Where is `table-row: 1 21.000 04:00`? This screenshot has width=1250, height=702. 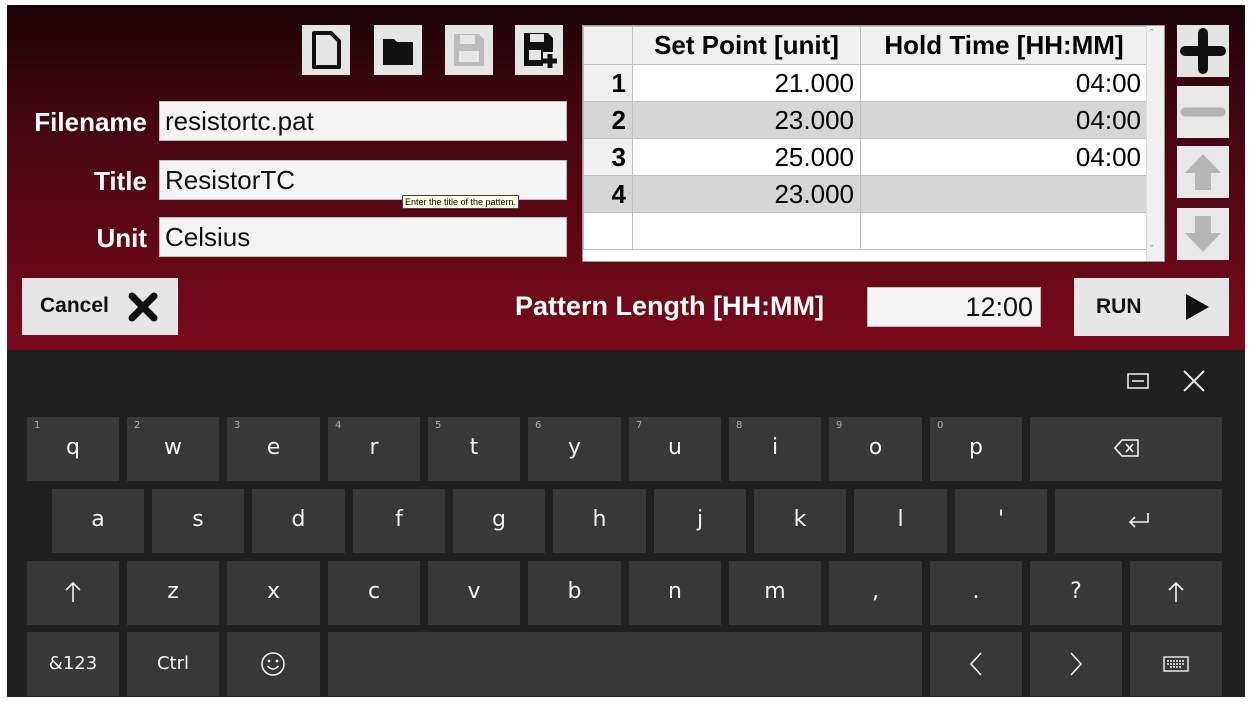
table-row: 1 21.000 04:00 is located at coordinates (865, 83).